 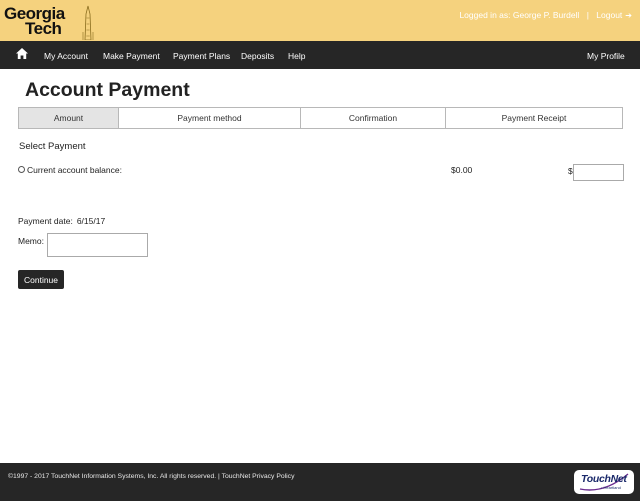 I want to click on home-icon, so click(x=22, y=53).